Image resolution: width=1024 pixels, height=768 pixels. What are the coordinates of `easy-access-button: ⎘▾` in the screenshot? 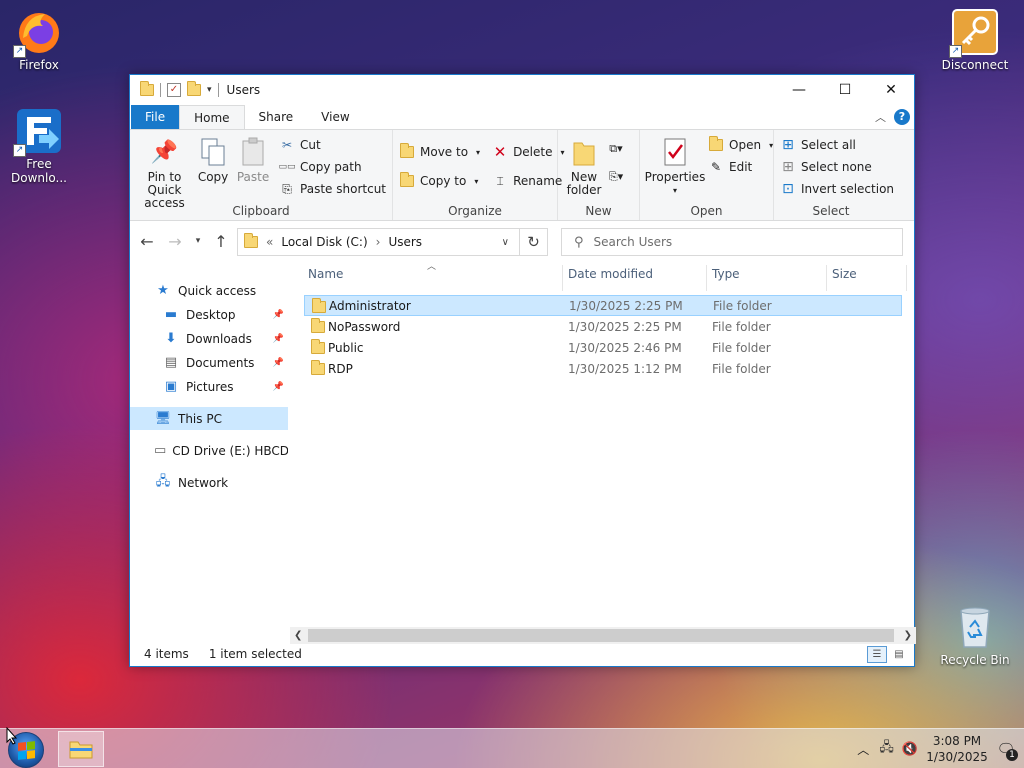 It's located at (616, 177).